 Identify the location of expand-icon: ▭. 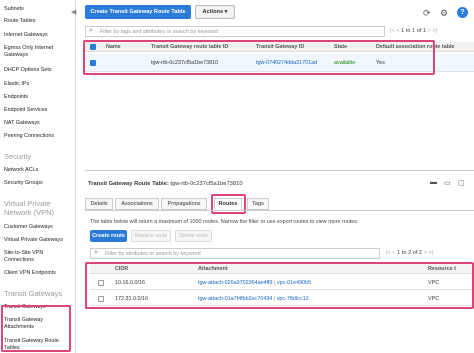
(447, 183).